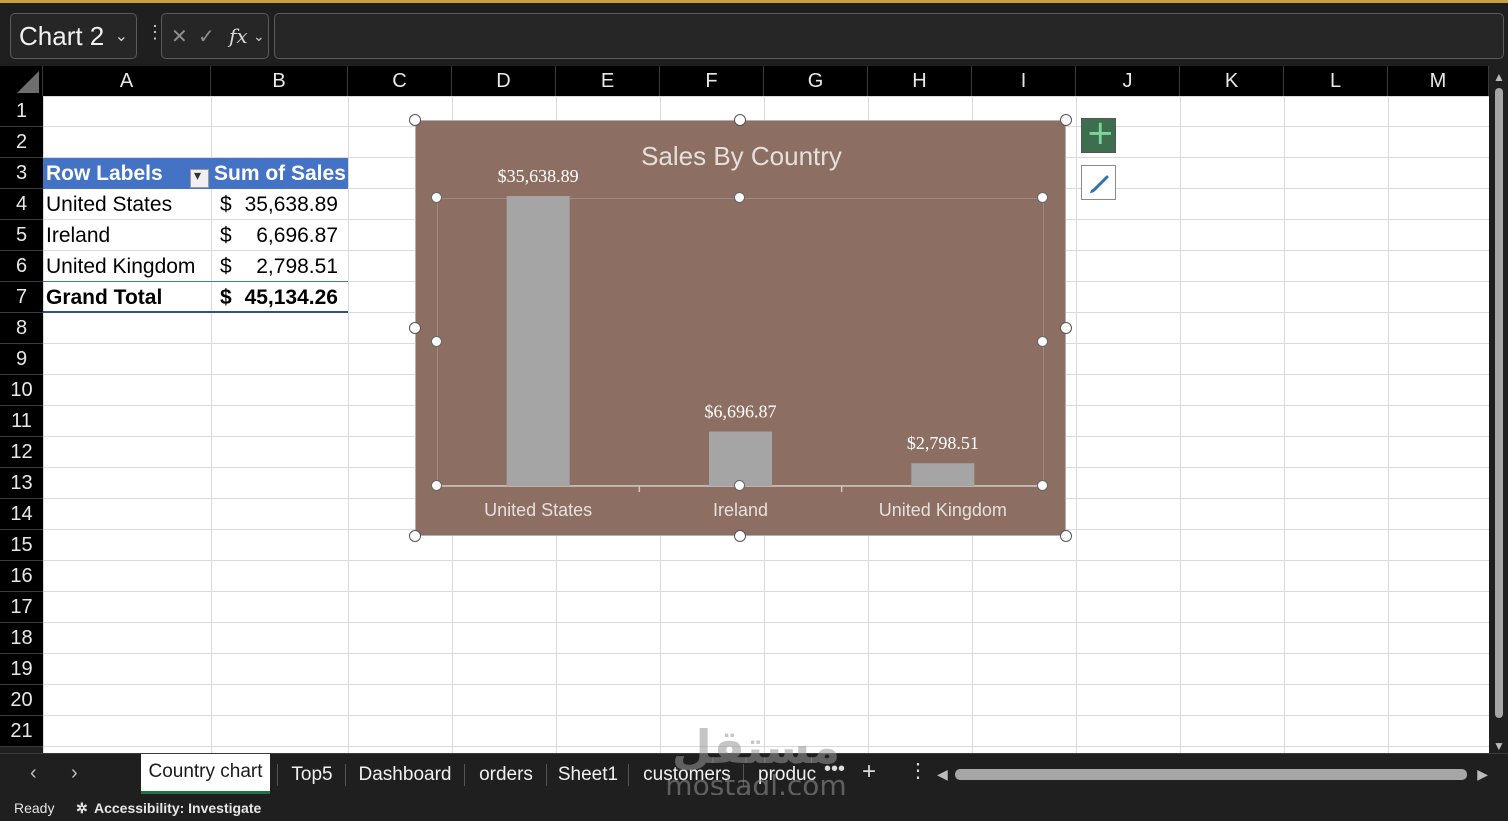  I want to click on vertical-scrollbar: ▲ ▼, so click(1498, 409).